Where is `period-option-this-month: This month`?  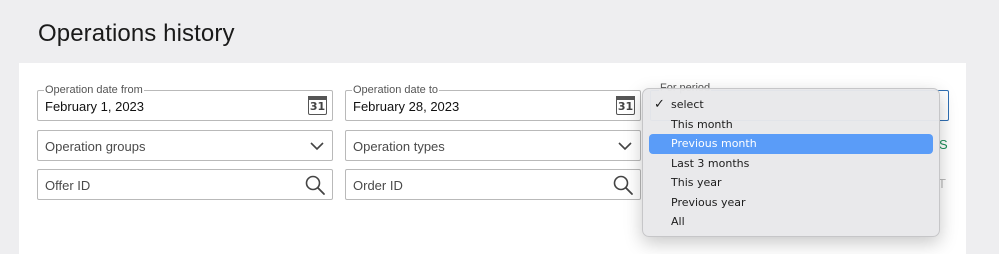
period-option-this-month: This month is located at coordinates (791, 125).